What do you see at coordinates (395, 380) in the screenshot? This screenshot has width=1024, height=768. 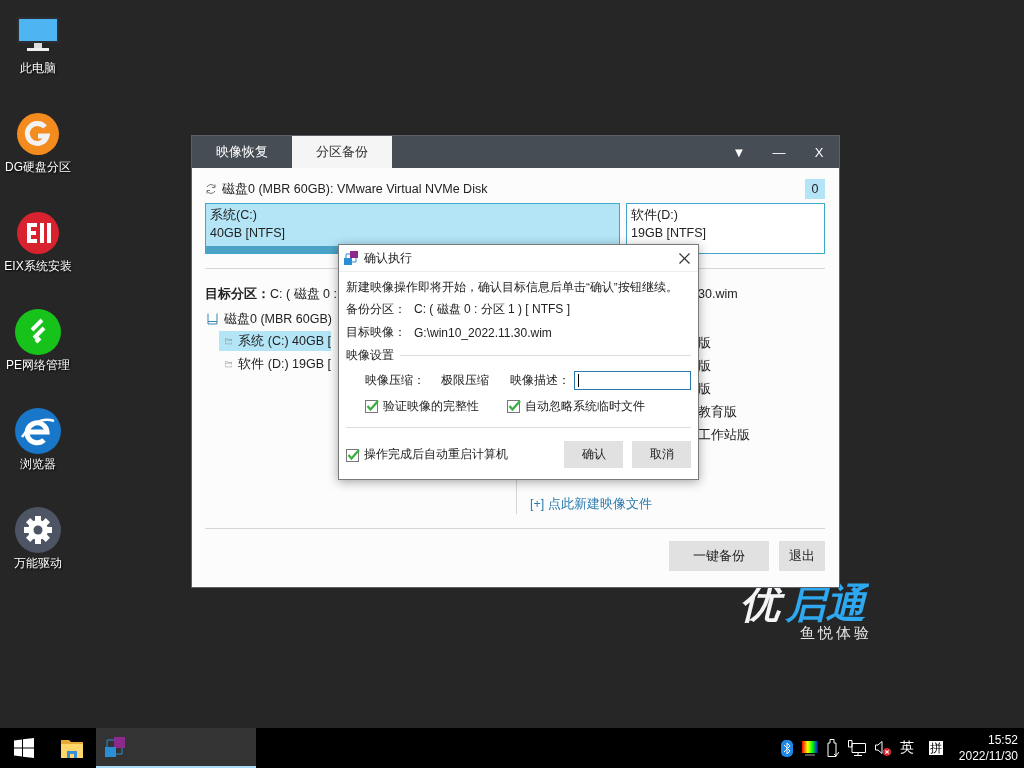 I see `field-label: 映像压缩：` at bounding box center [395, 380].